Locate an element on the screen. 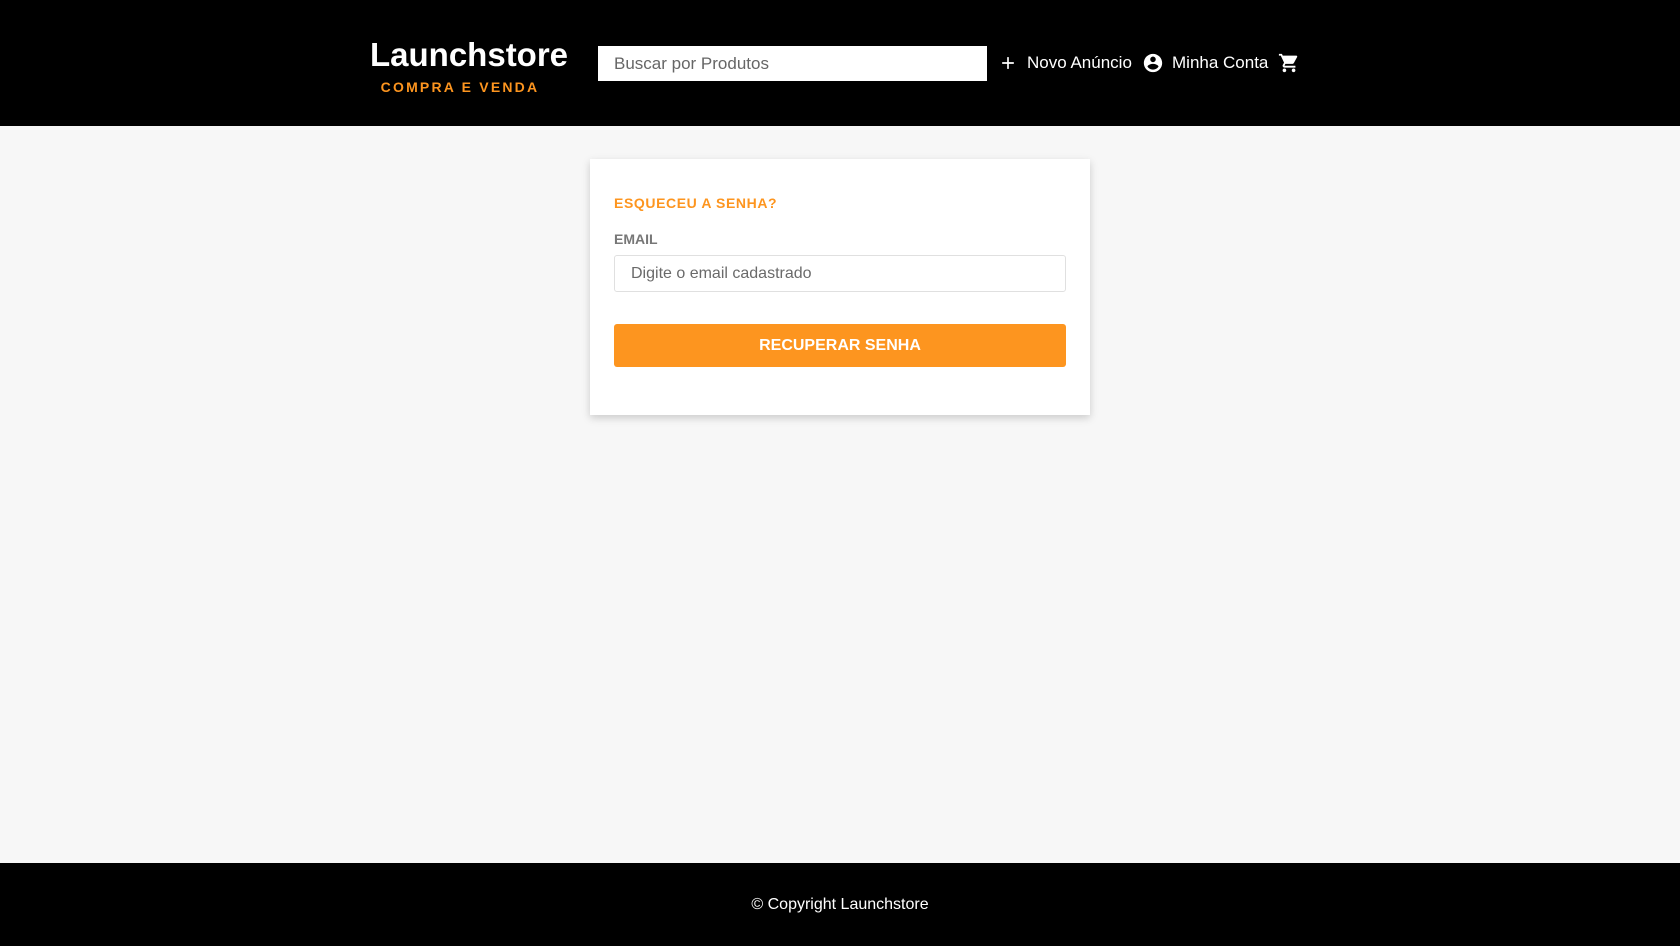  shopping-cart-icon is located at coordinates (1289, 63).